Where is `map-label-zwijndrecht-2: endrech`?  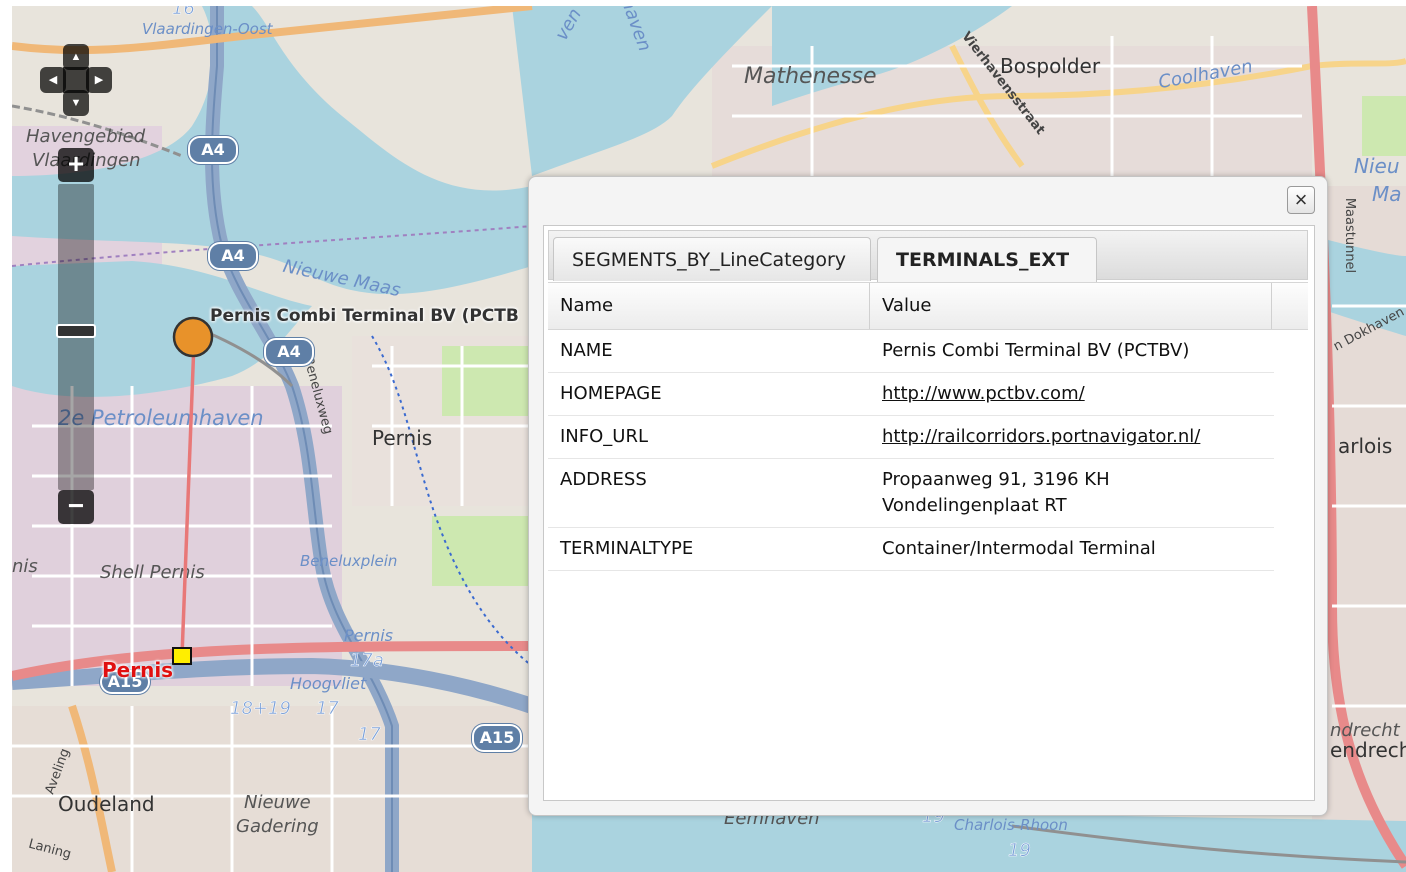 map-label-zwijndrecht-2: endrech is located at coordinates (1368, 750).